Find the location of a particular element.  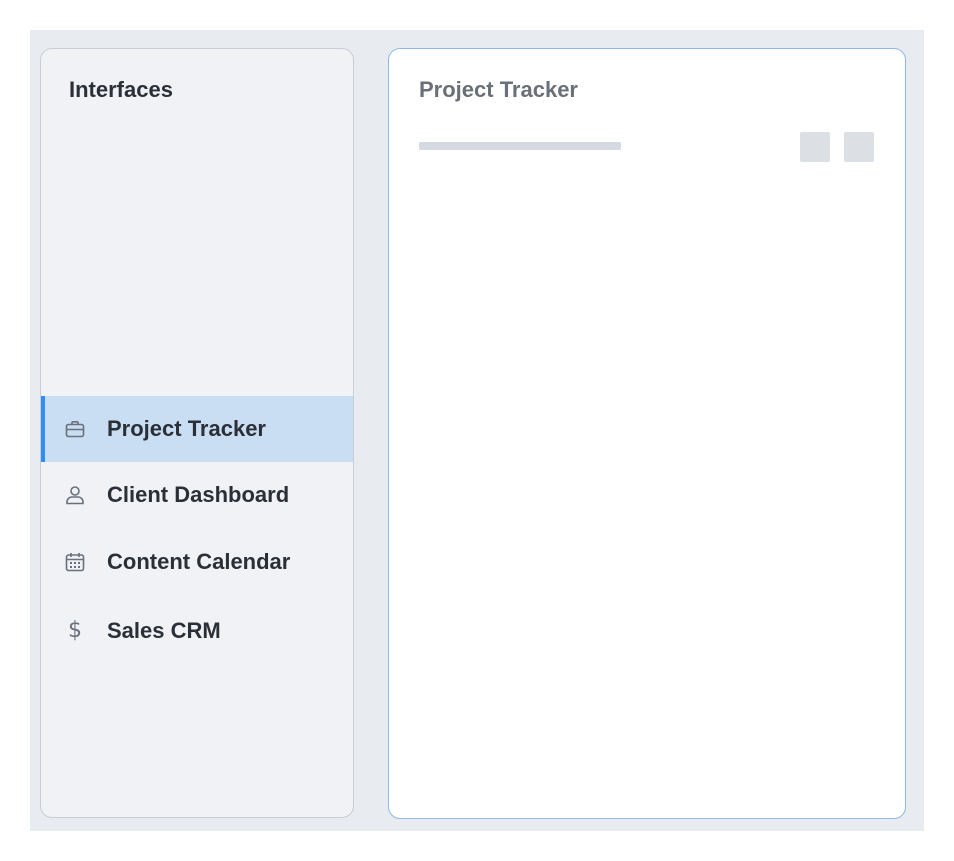

sidebar-item-label: Content Calendar is located at coordinates (199, 561).